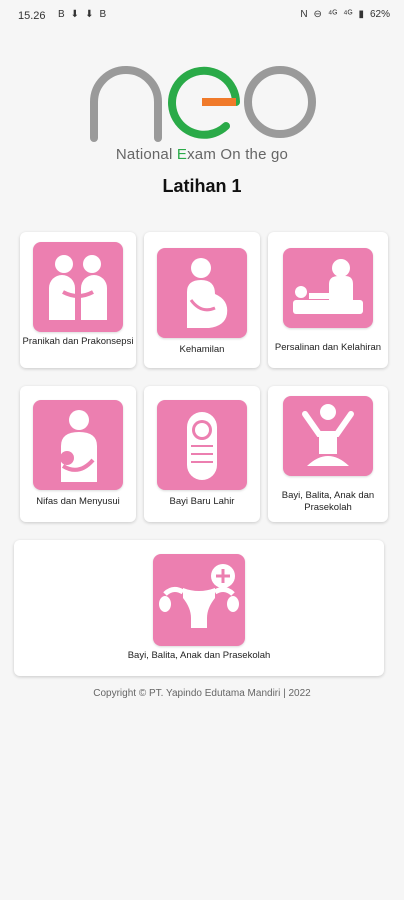  What do you see at coordinates (202, 16) in the screenshot?
I see `status-bar: 15.26 B ⬇ ⬇ B N ⊖ ⁴ᴳ ⁴ᴳ ▮ 62%` at bounding box center [202, 16].